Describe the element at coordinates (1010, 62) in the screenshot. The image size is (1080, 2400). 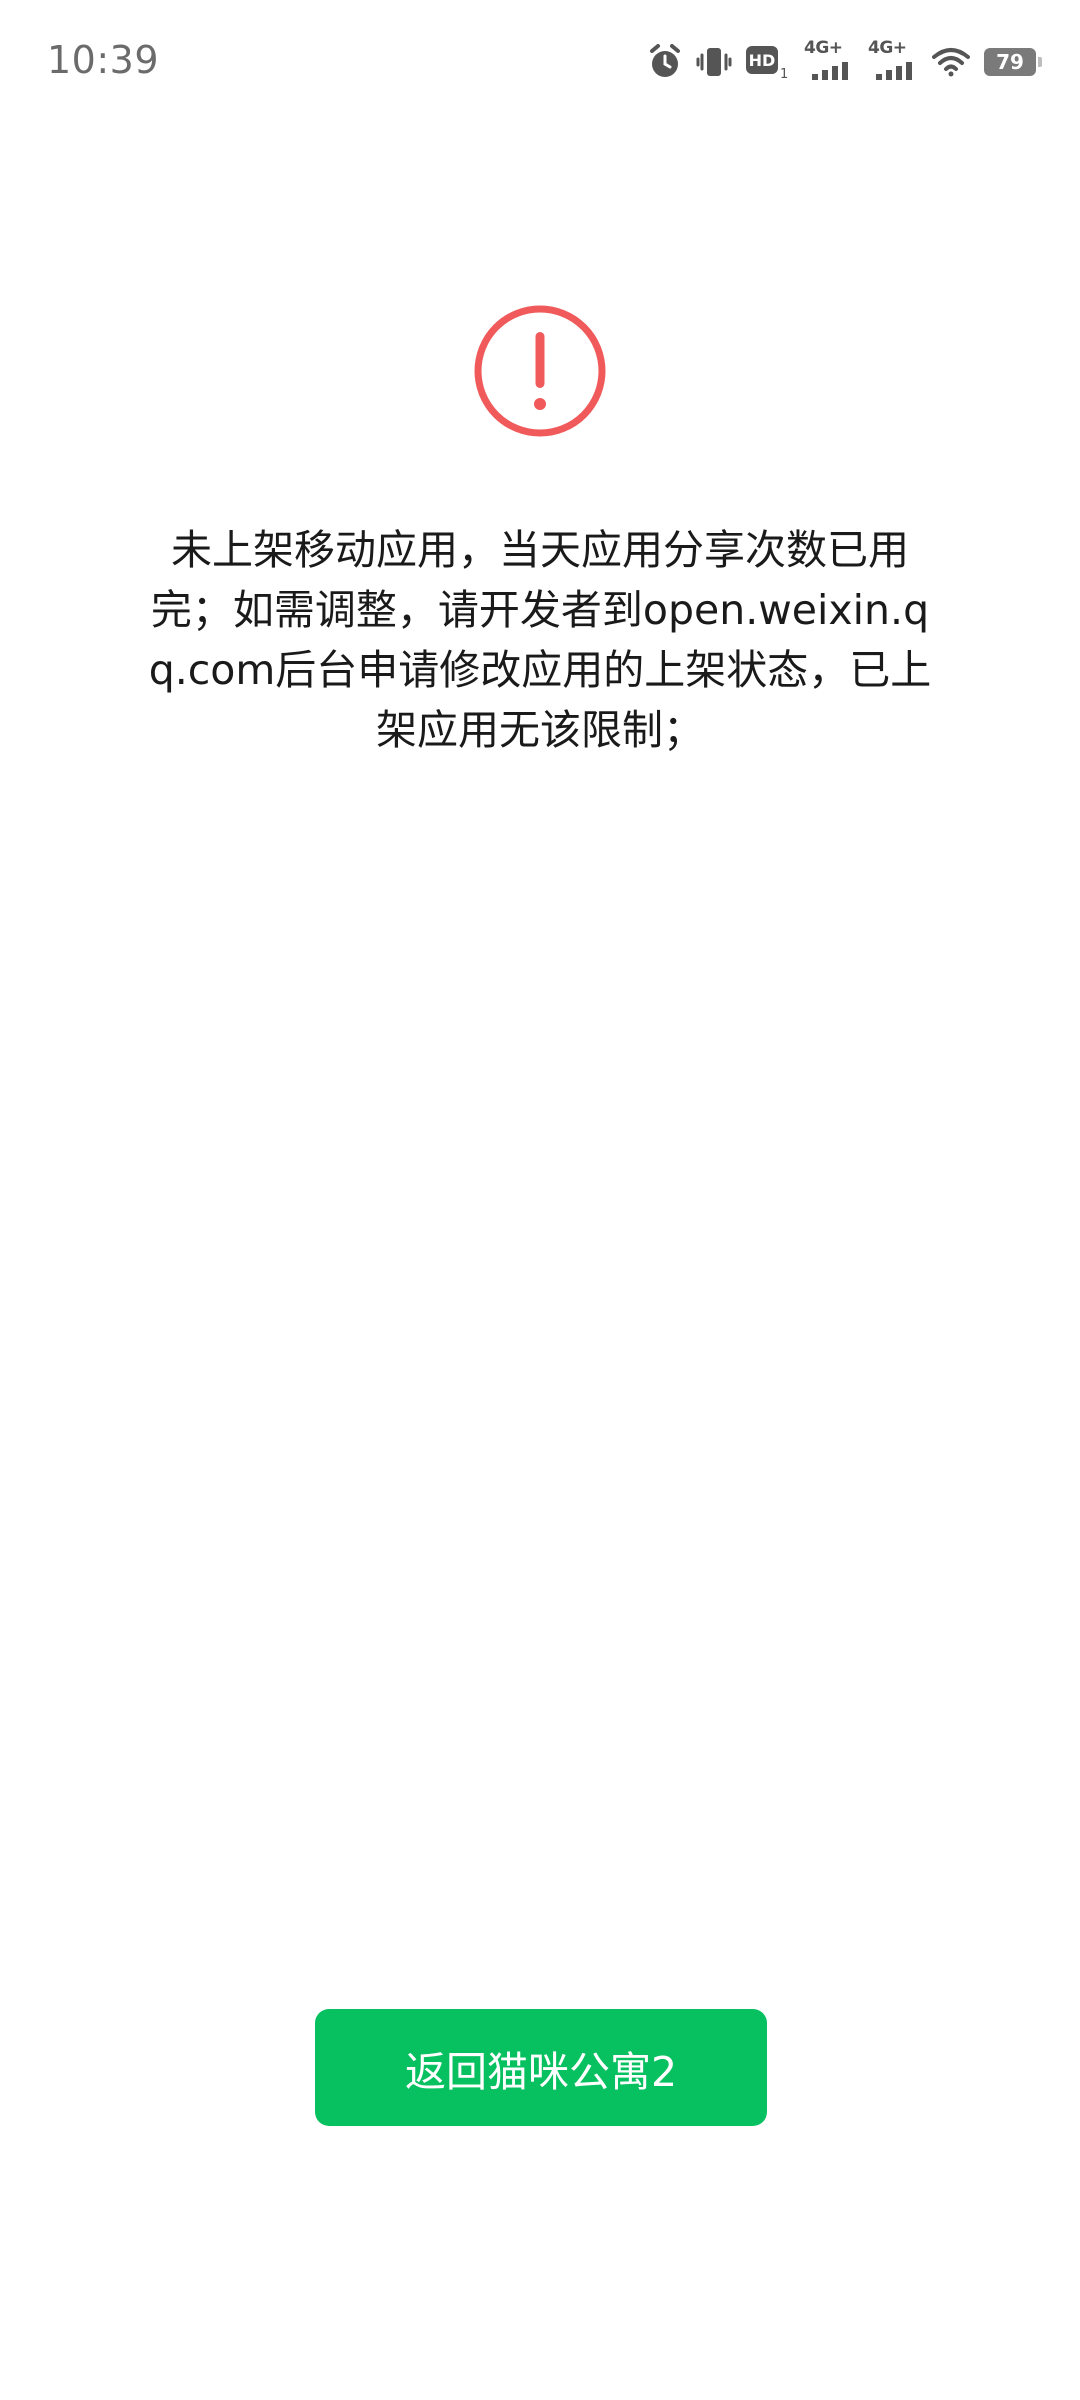
I see `battery-level: 79` at that location.